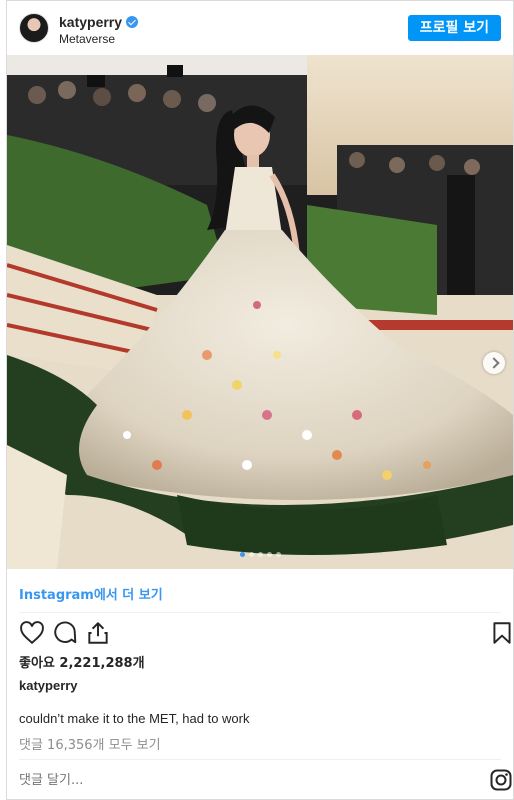 This screenshot has width=514, height=800. I want to click on caption-username: katyperry, so click(48, 685).